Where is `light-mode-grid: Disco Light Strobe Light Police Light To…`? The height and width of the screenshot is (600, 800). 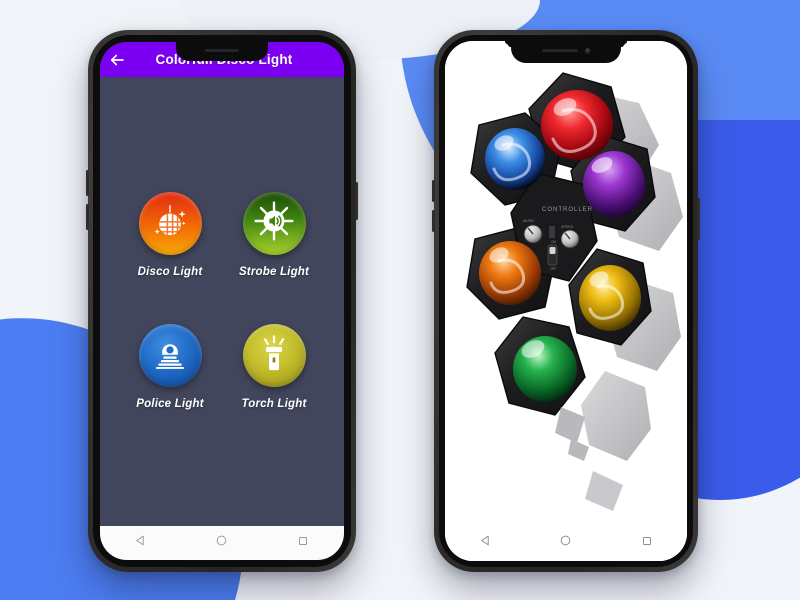
light-mode-grid: Disco Light Strobe Light Police Light To… is located at coordinates (222, 301).